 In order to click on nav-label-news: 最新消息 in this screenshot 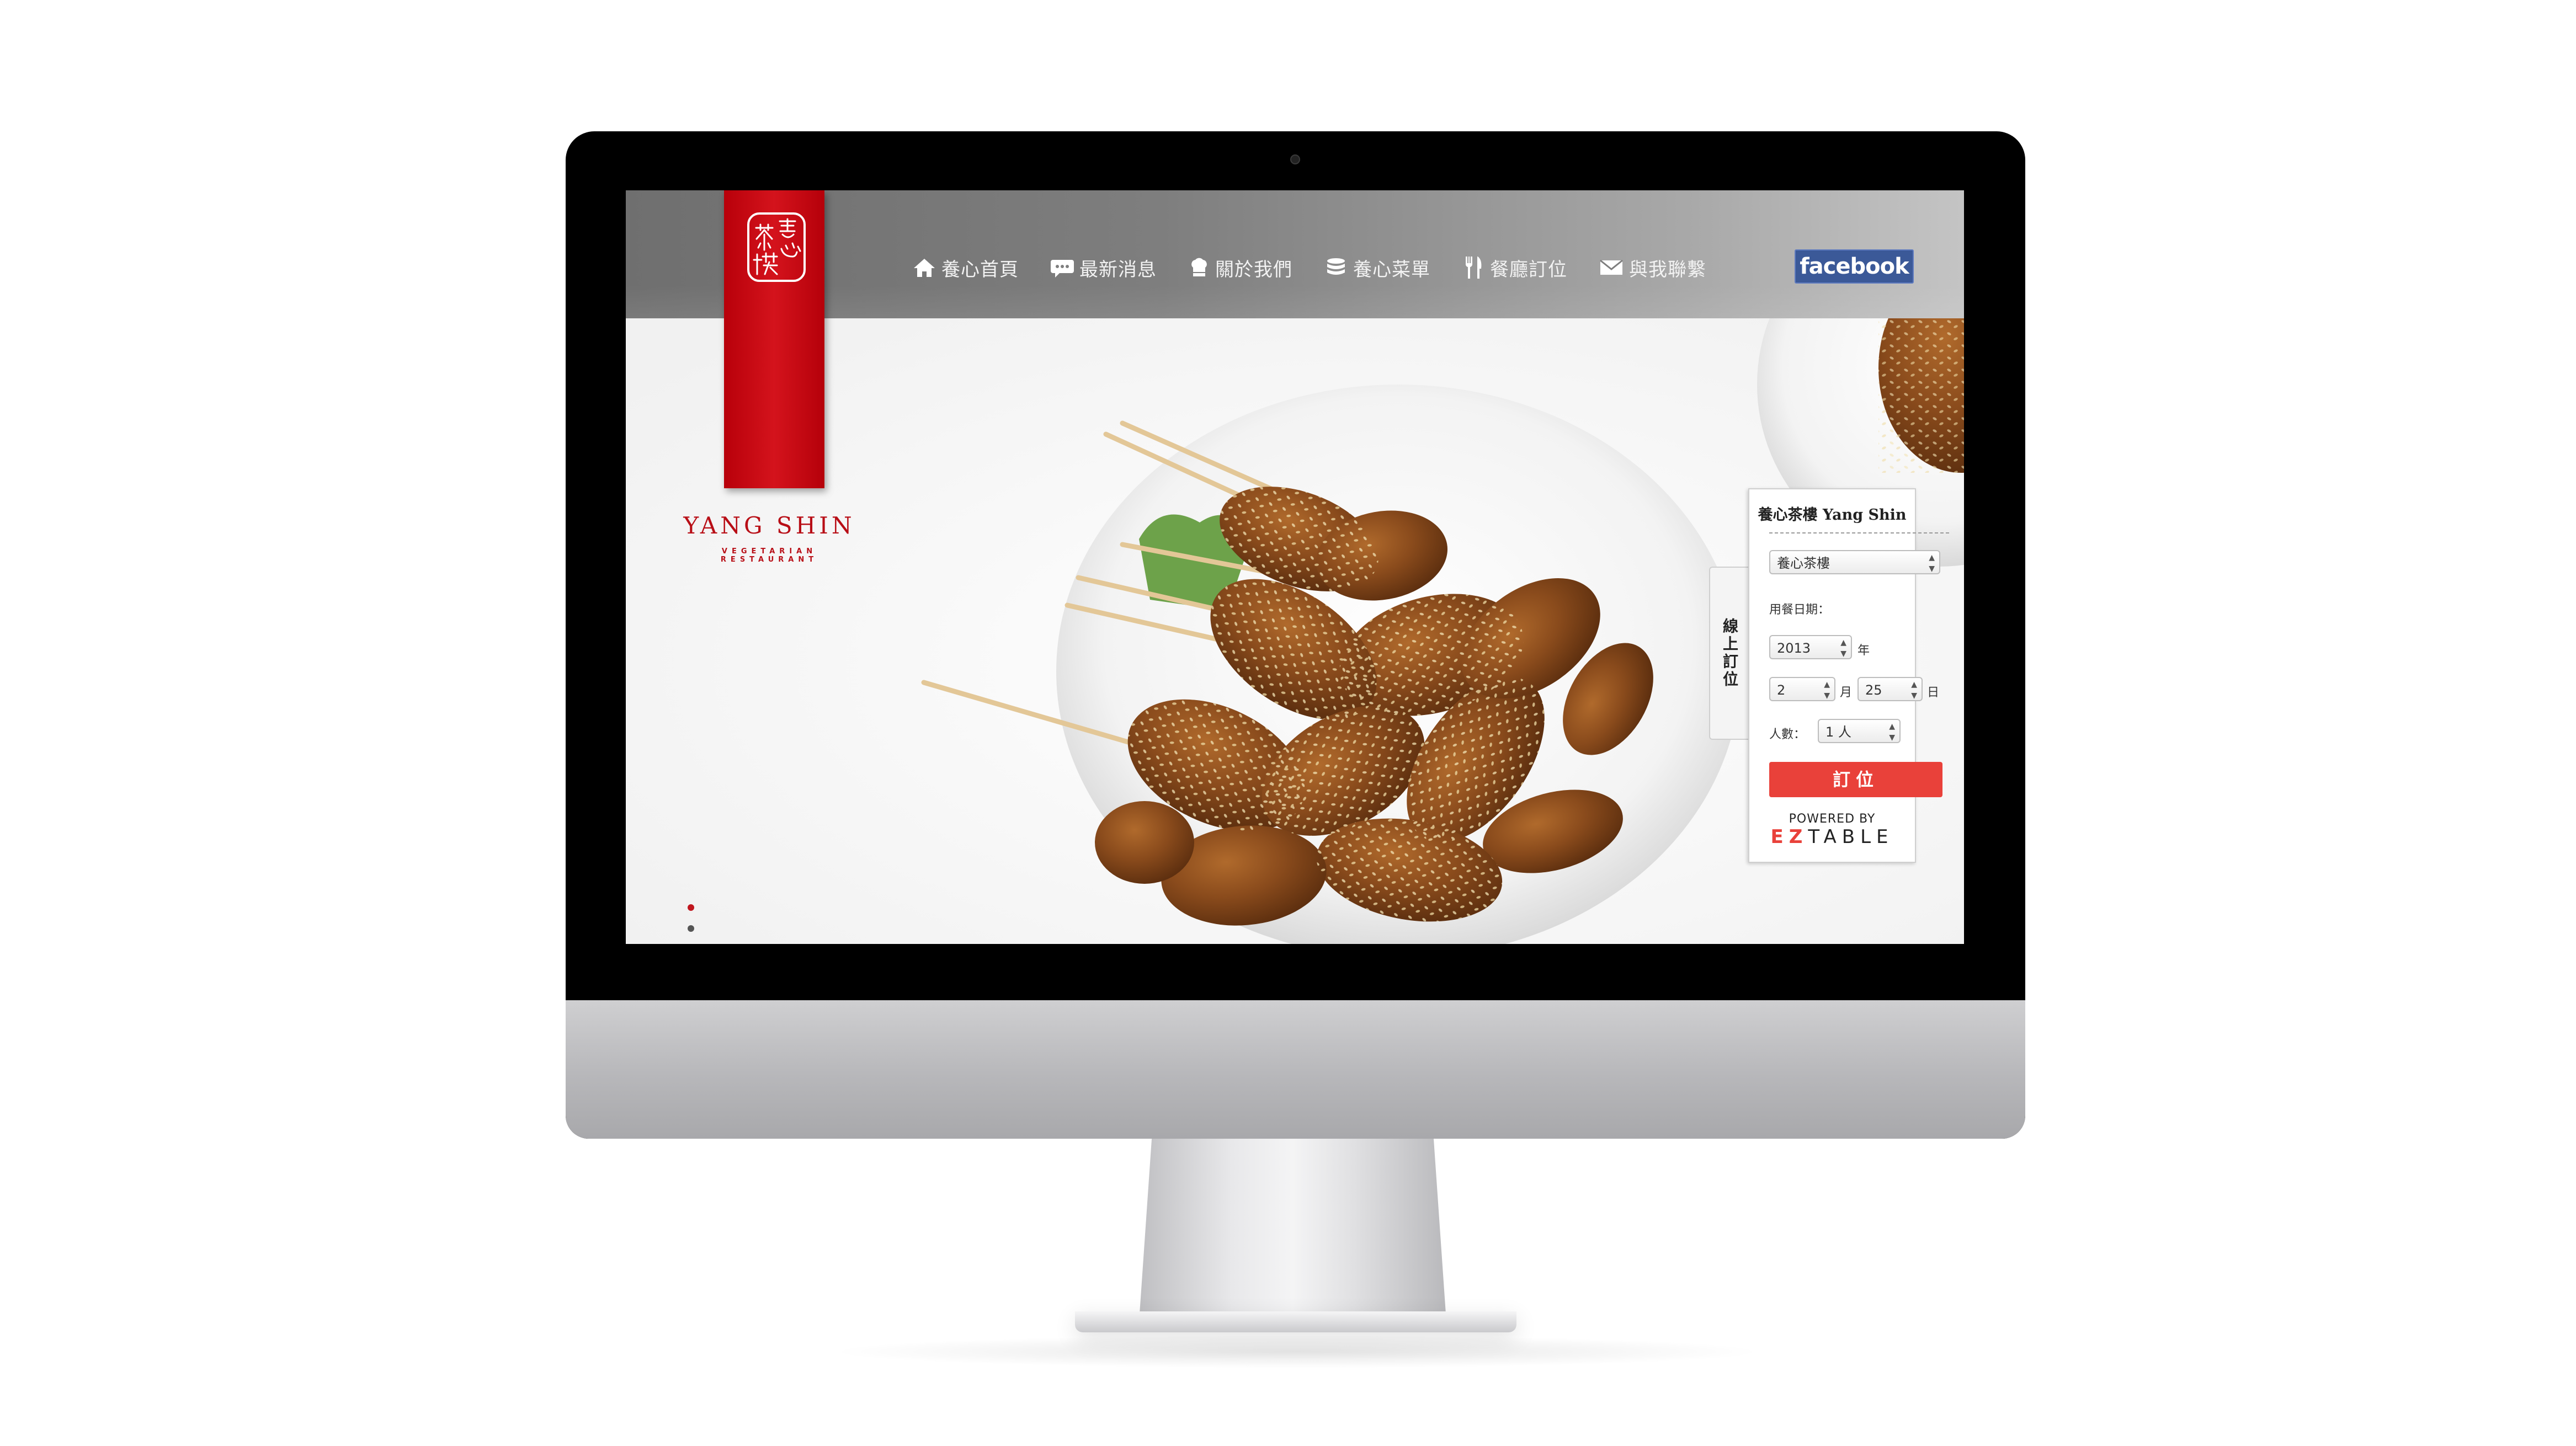, I will do `click(1118, 269)`.